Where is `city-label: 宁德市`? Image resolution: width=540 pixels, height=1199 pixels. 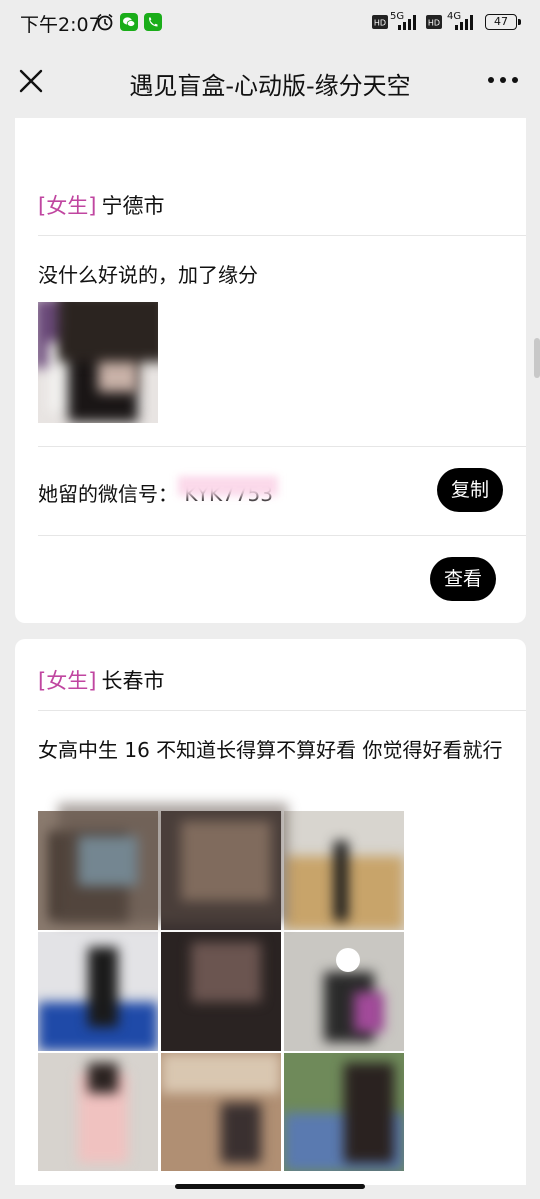
city-label: 宁德市 is located at coordinates (133, 206).